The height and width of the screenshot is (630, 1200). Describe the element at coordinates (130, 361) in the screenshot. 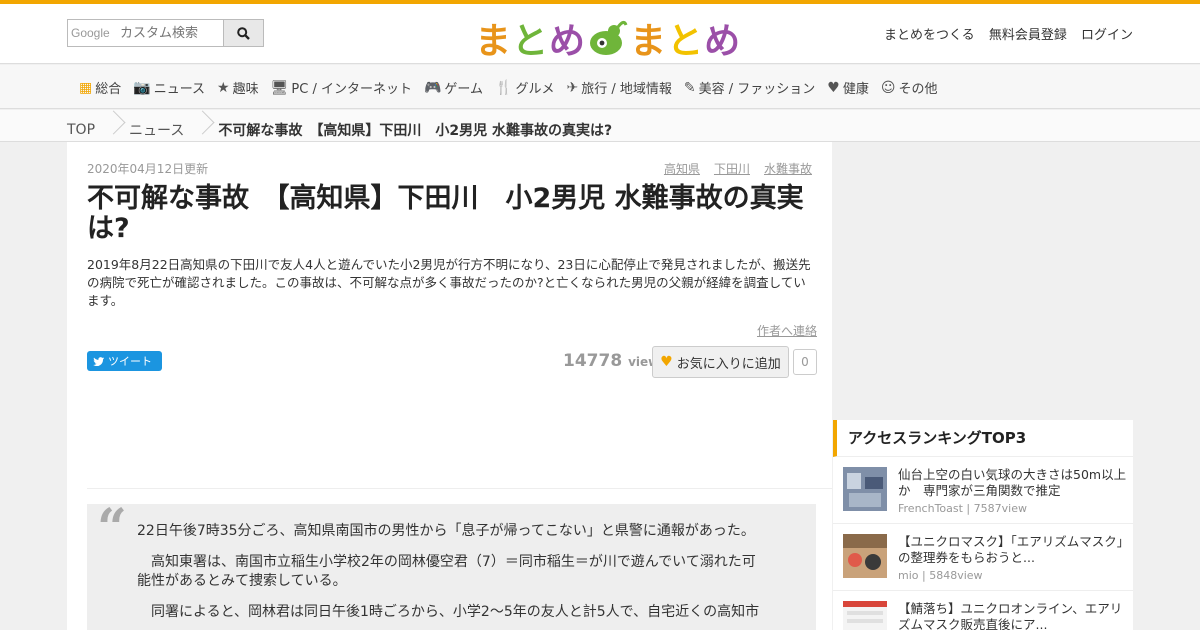

I see `tweet-label: ツイート` at that location.